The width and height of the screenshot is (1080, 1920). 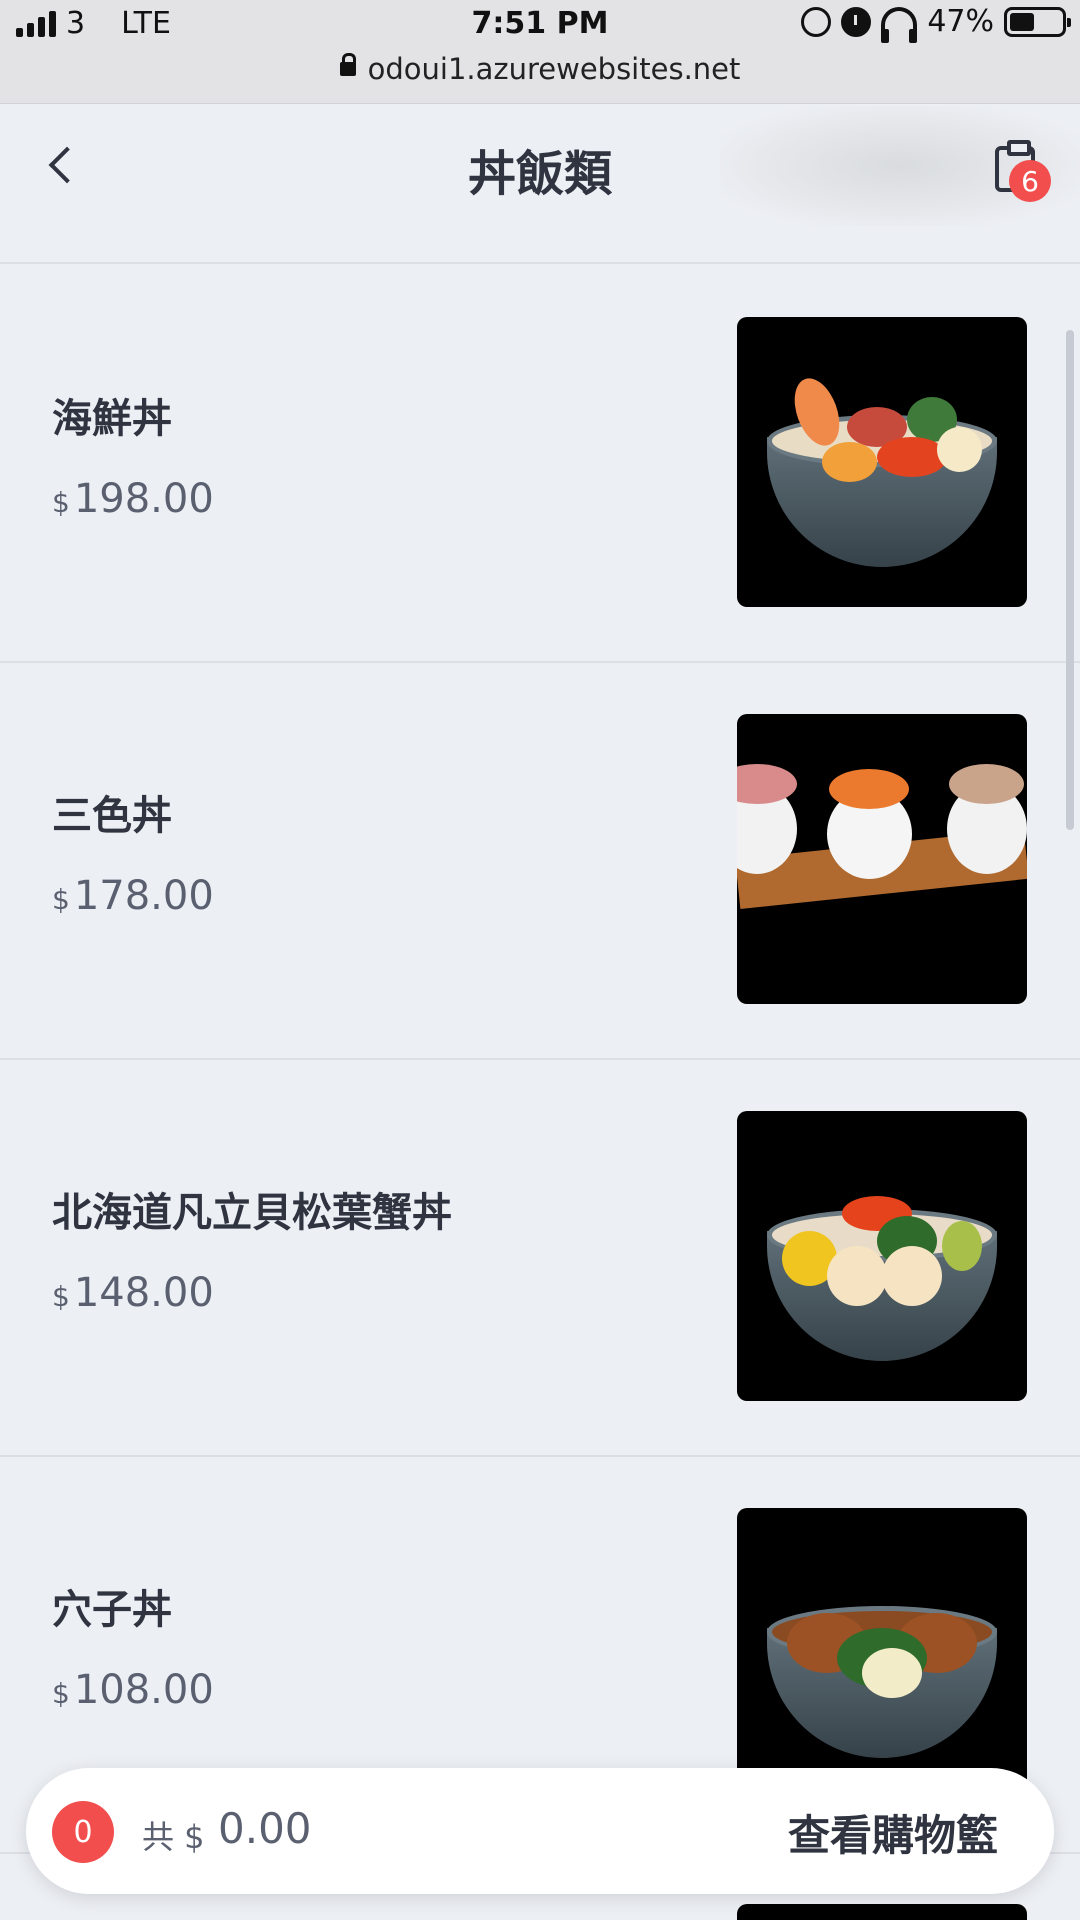 I want to click on item-name: 三色丼, so click(x=112, y=816).